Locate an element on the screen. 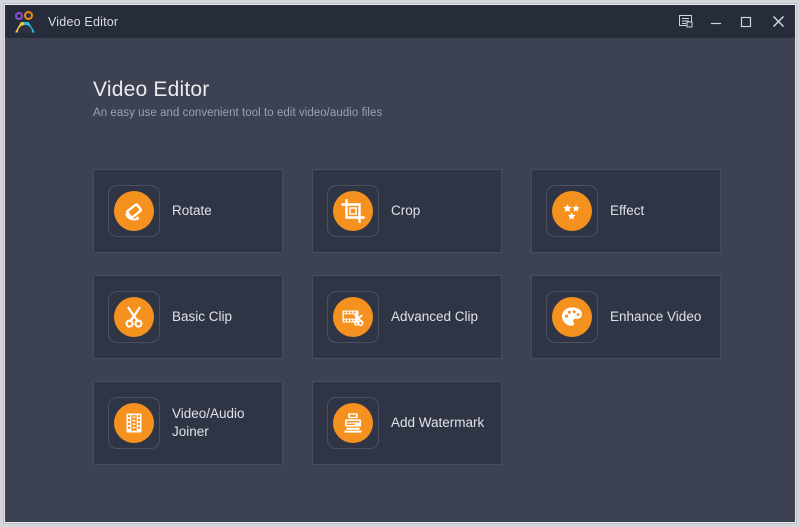  tool-card-add-watermark: Add Watermark is located at coordinates (407, 423).